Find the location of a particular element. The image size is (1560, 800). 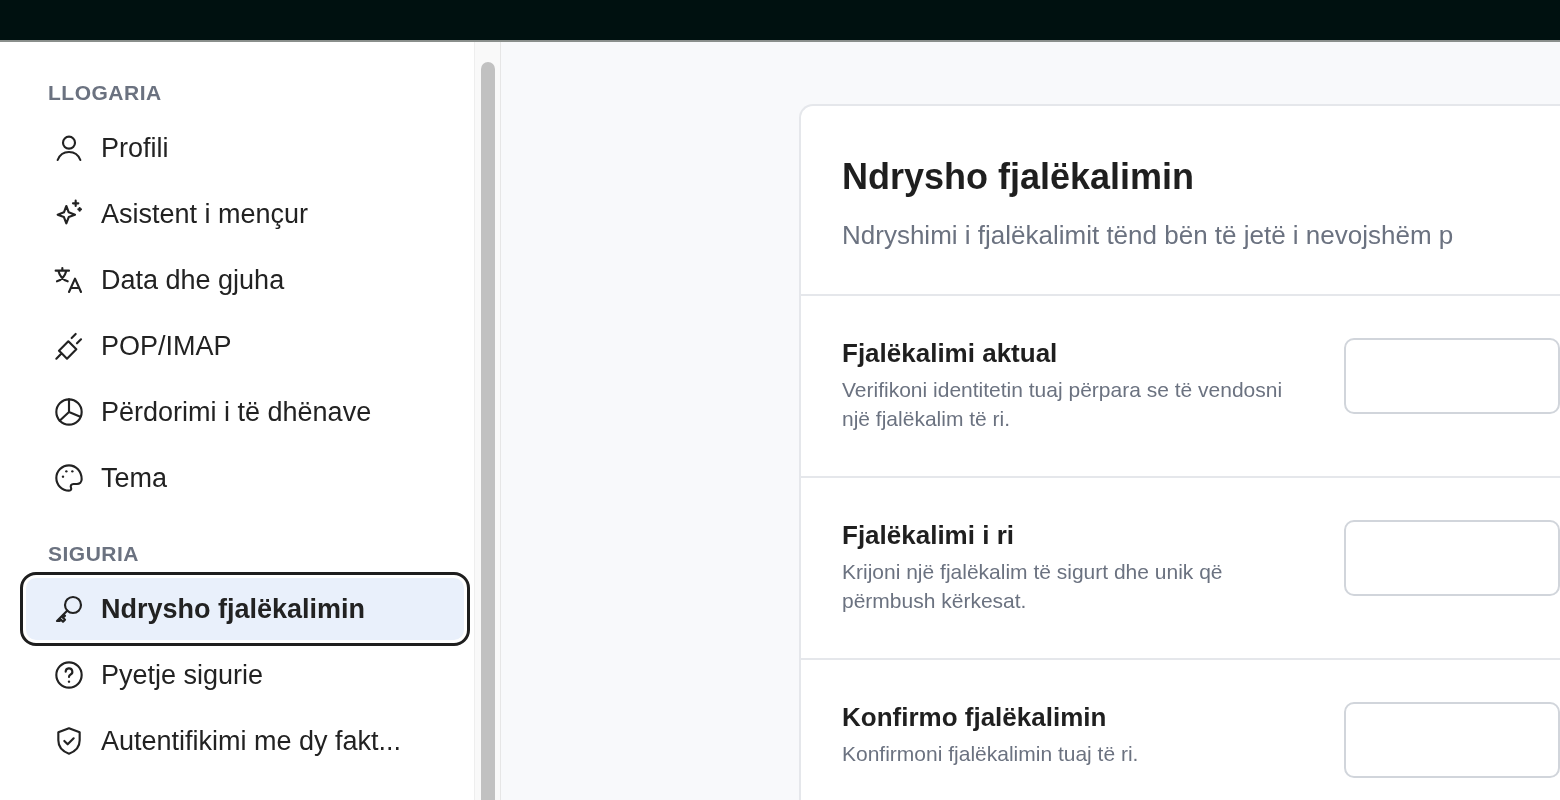

field-description: Verifikoni identitetin tuaj përpara se të vendosni një fjalëkalim të ri. is located at coordinates (1063, 404).